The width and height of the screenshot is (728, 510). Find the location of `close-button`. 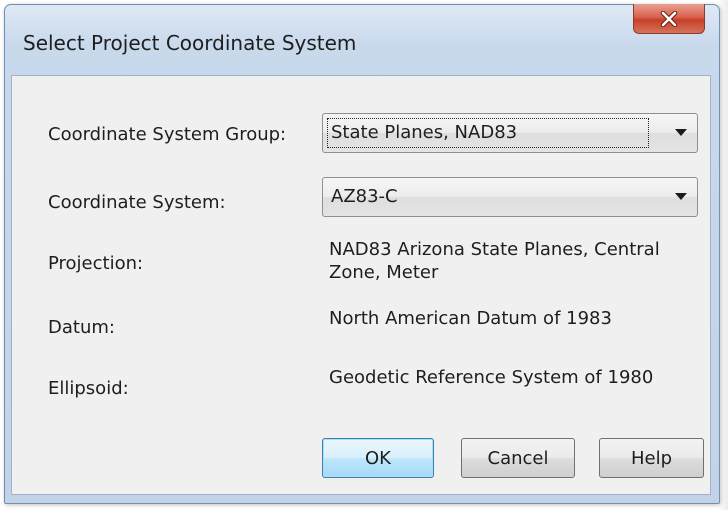

close-button is located at coordinates (669, 19).